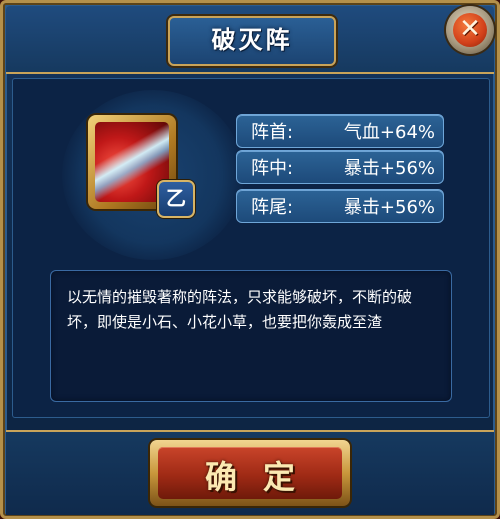 The width and height of the screenshot is (500, 519). I want to click on stat-row-middle: 阵中: 暴击+56%, so click(340, 167).